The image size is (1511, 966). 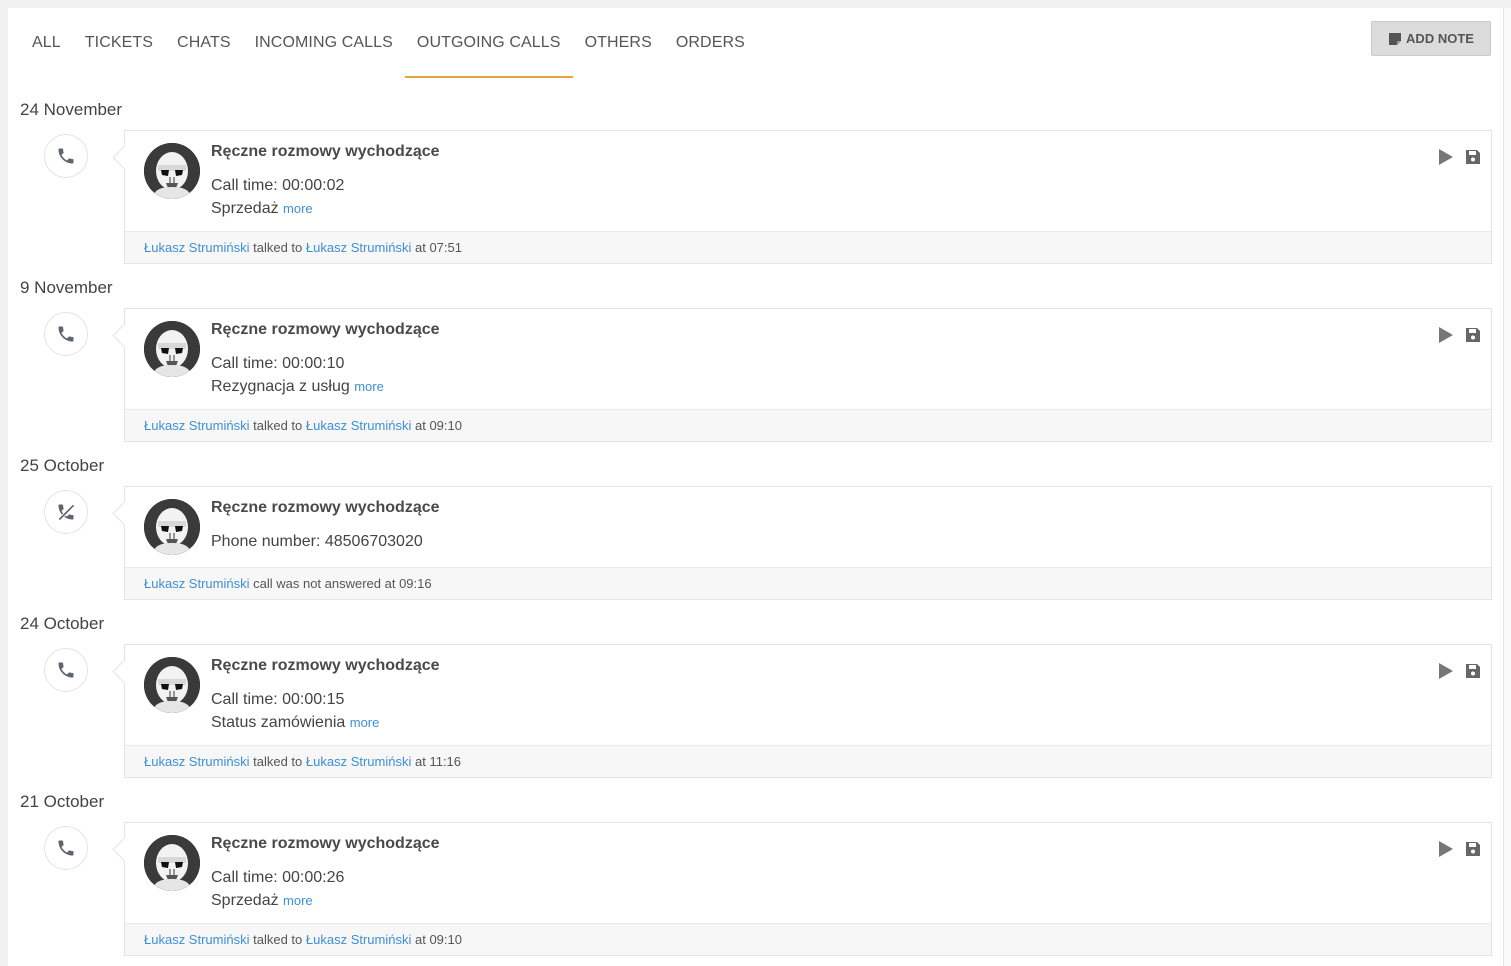 I want to click on tab-incoming-calls: INCOMING CALLS, so click(x=324, y=54).